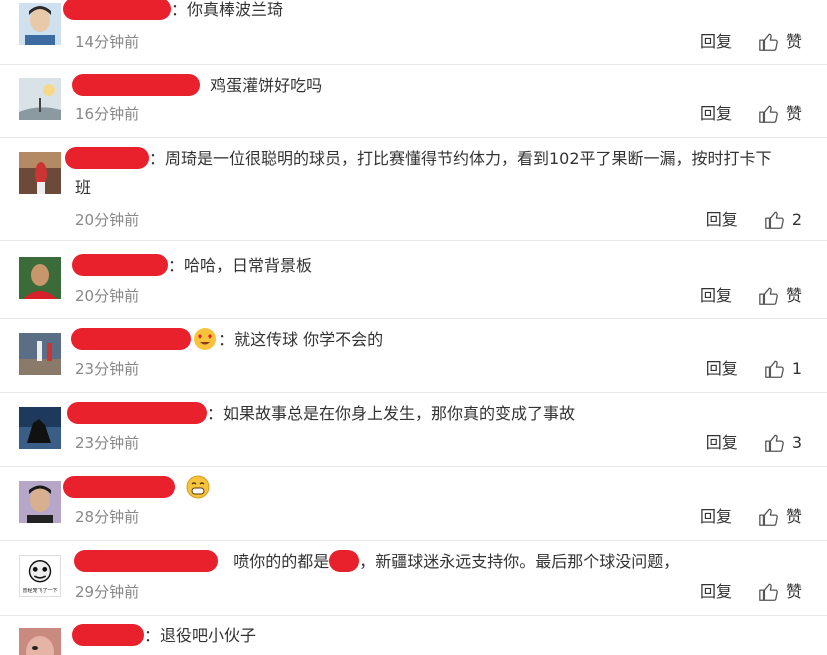 This screenshot has width=827, height=655. I want to click on heart-eyes-emoji-icon, so click(205, 339).